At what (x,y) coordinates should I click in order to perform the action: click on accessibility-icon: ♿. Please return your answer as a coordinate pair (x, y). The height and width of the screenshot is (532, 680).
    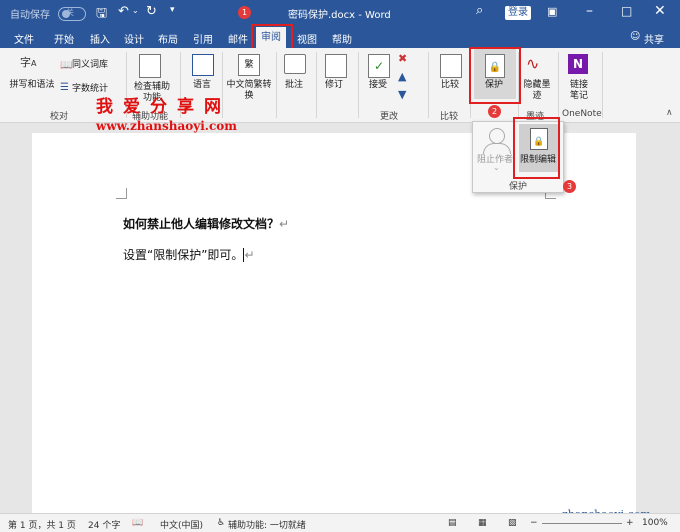
    Looking at the image, I should click on (221, 523).